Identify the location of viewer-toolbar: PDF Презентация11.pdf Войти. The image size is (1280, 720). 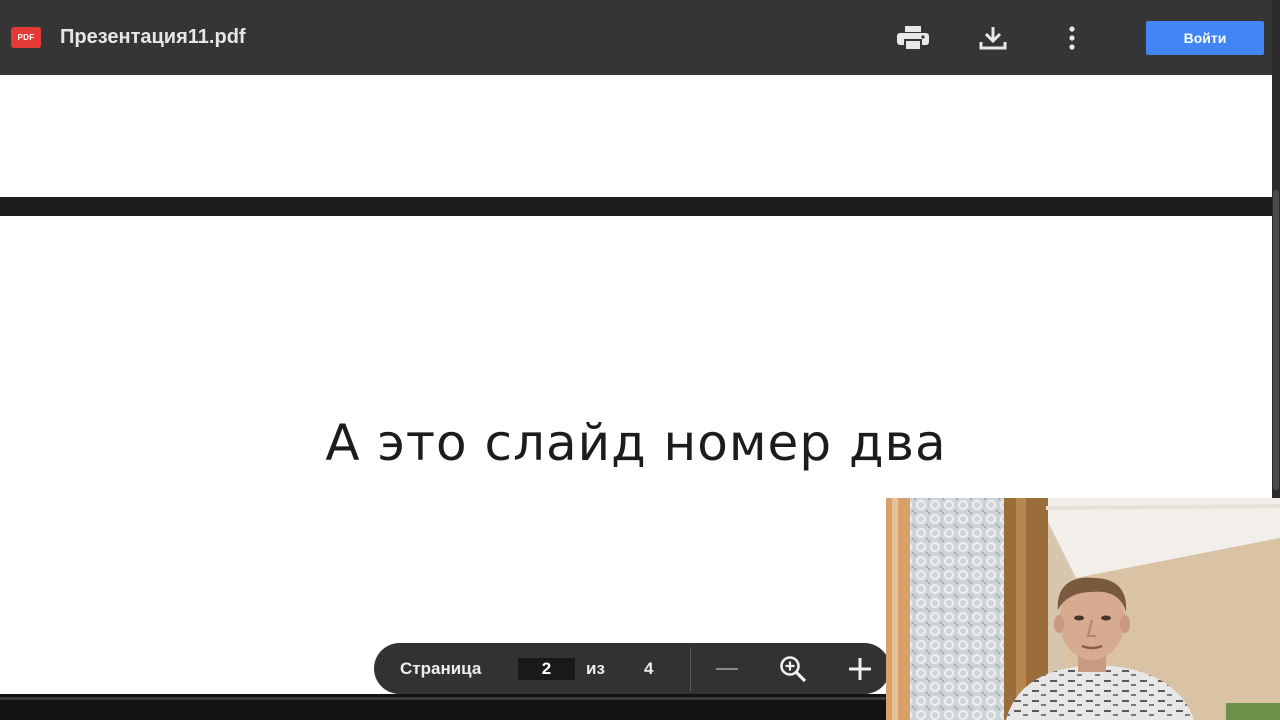
(636, 37).